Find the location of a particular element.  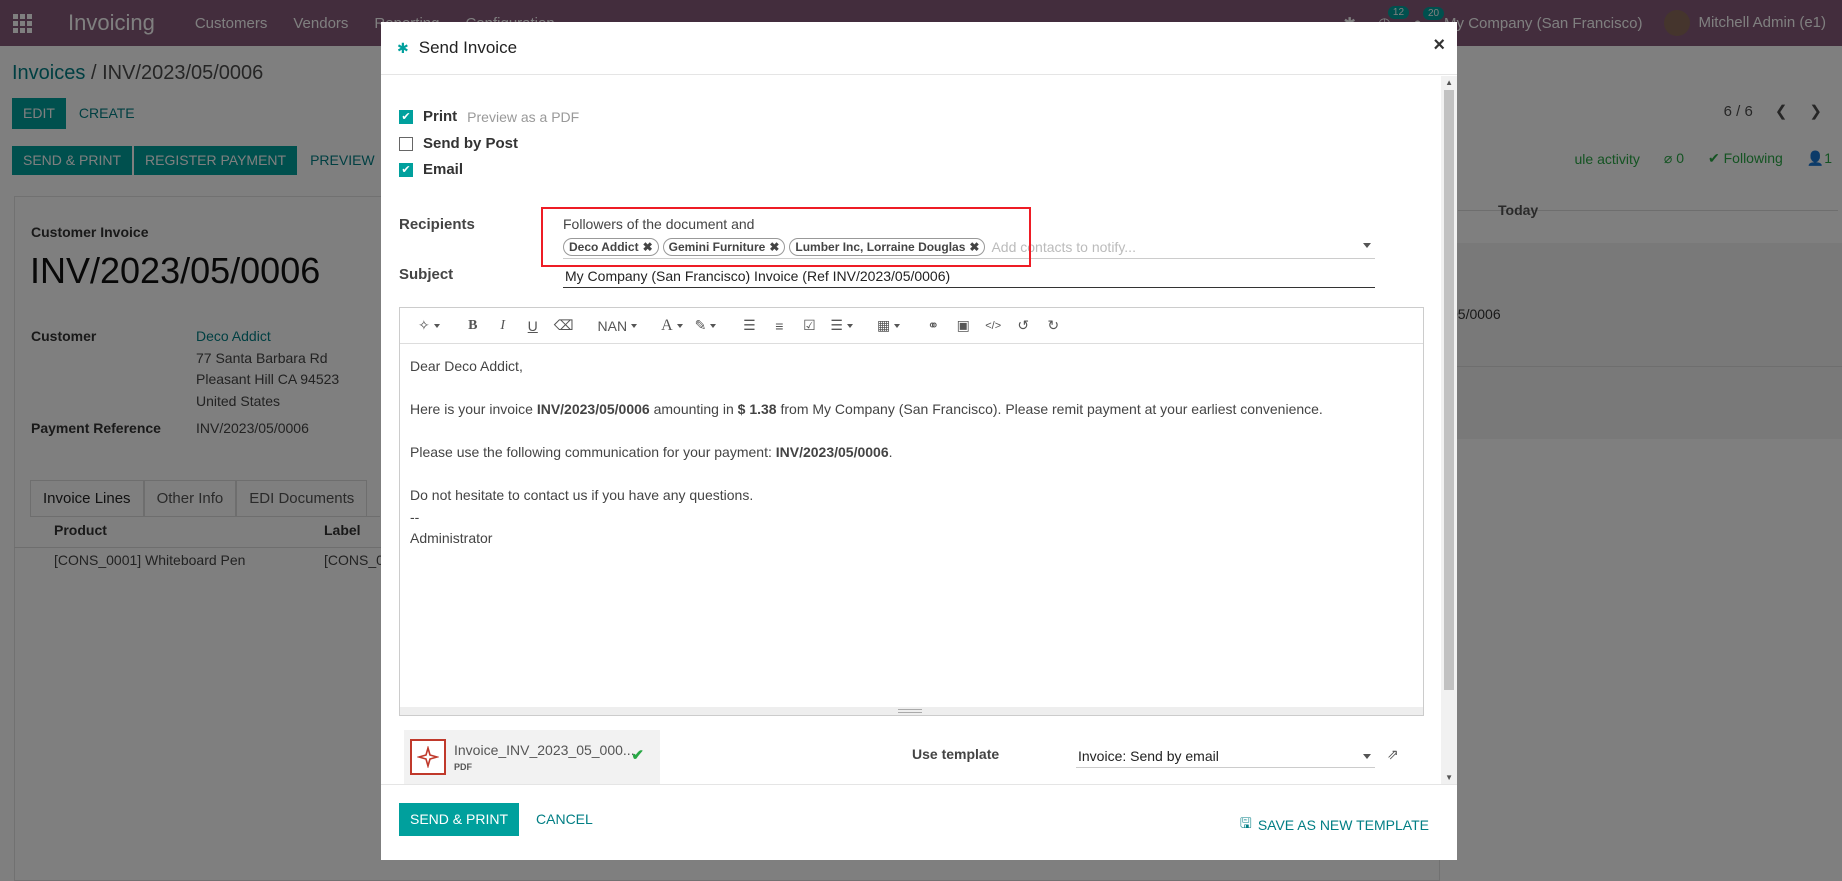

subject-label: Subject is located at coordinates (426, 274).